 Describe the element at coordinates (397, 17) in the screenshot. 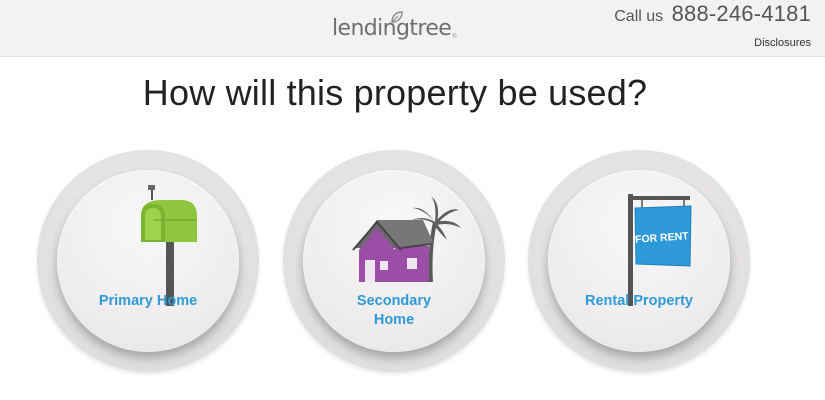

I see `leaf-icon` at that location.